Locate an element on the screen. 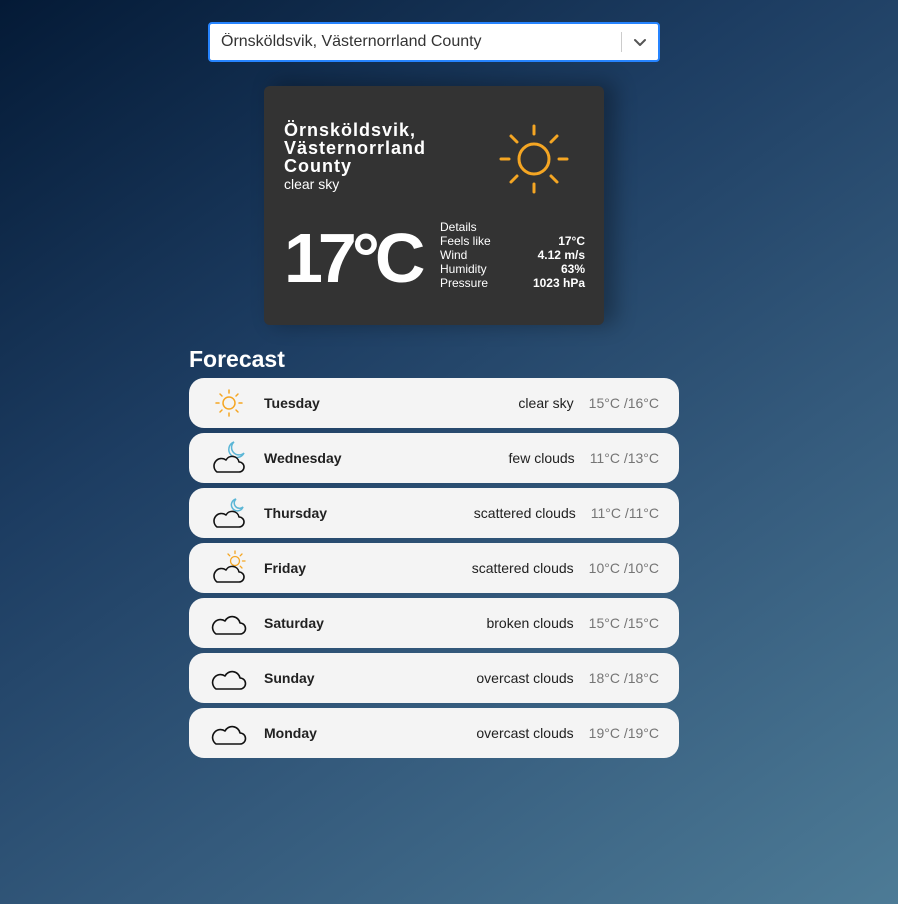 The width and height of the screenshot is (898, 904). detail-row-wind: Wind 4.12 m/s is located at coordinates (512, 255).